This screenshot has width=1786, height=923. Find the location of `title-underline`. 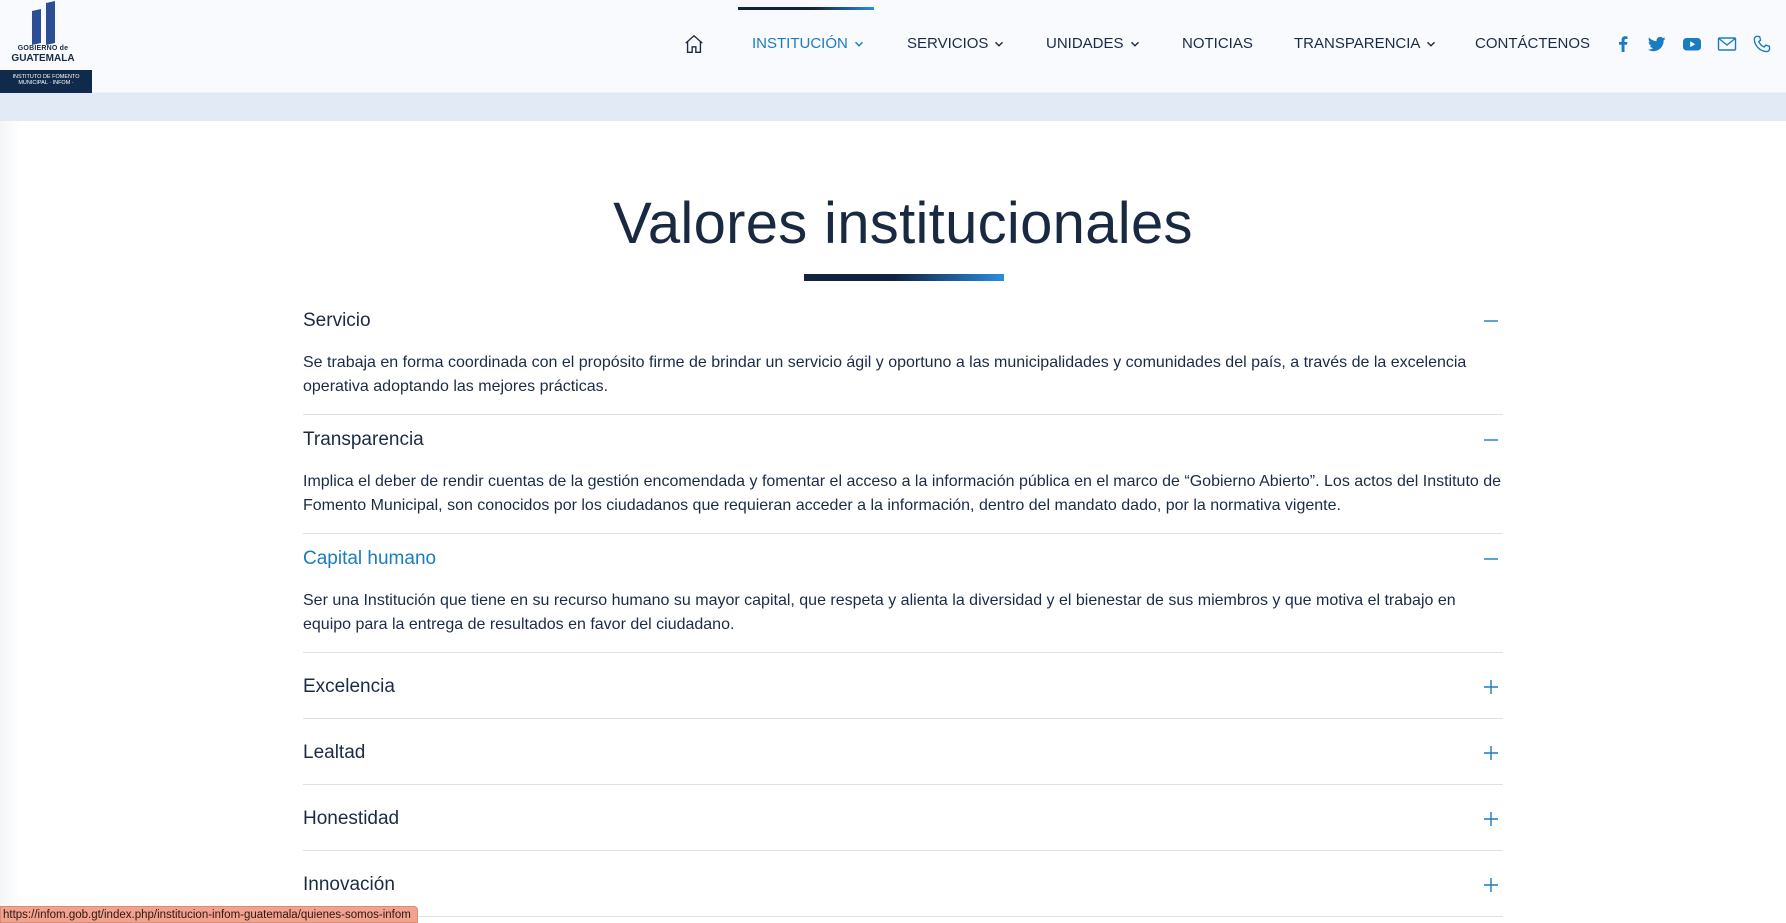

title-underline is located at coordinates (904, 277).